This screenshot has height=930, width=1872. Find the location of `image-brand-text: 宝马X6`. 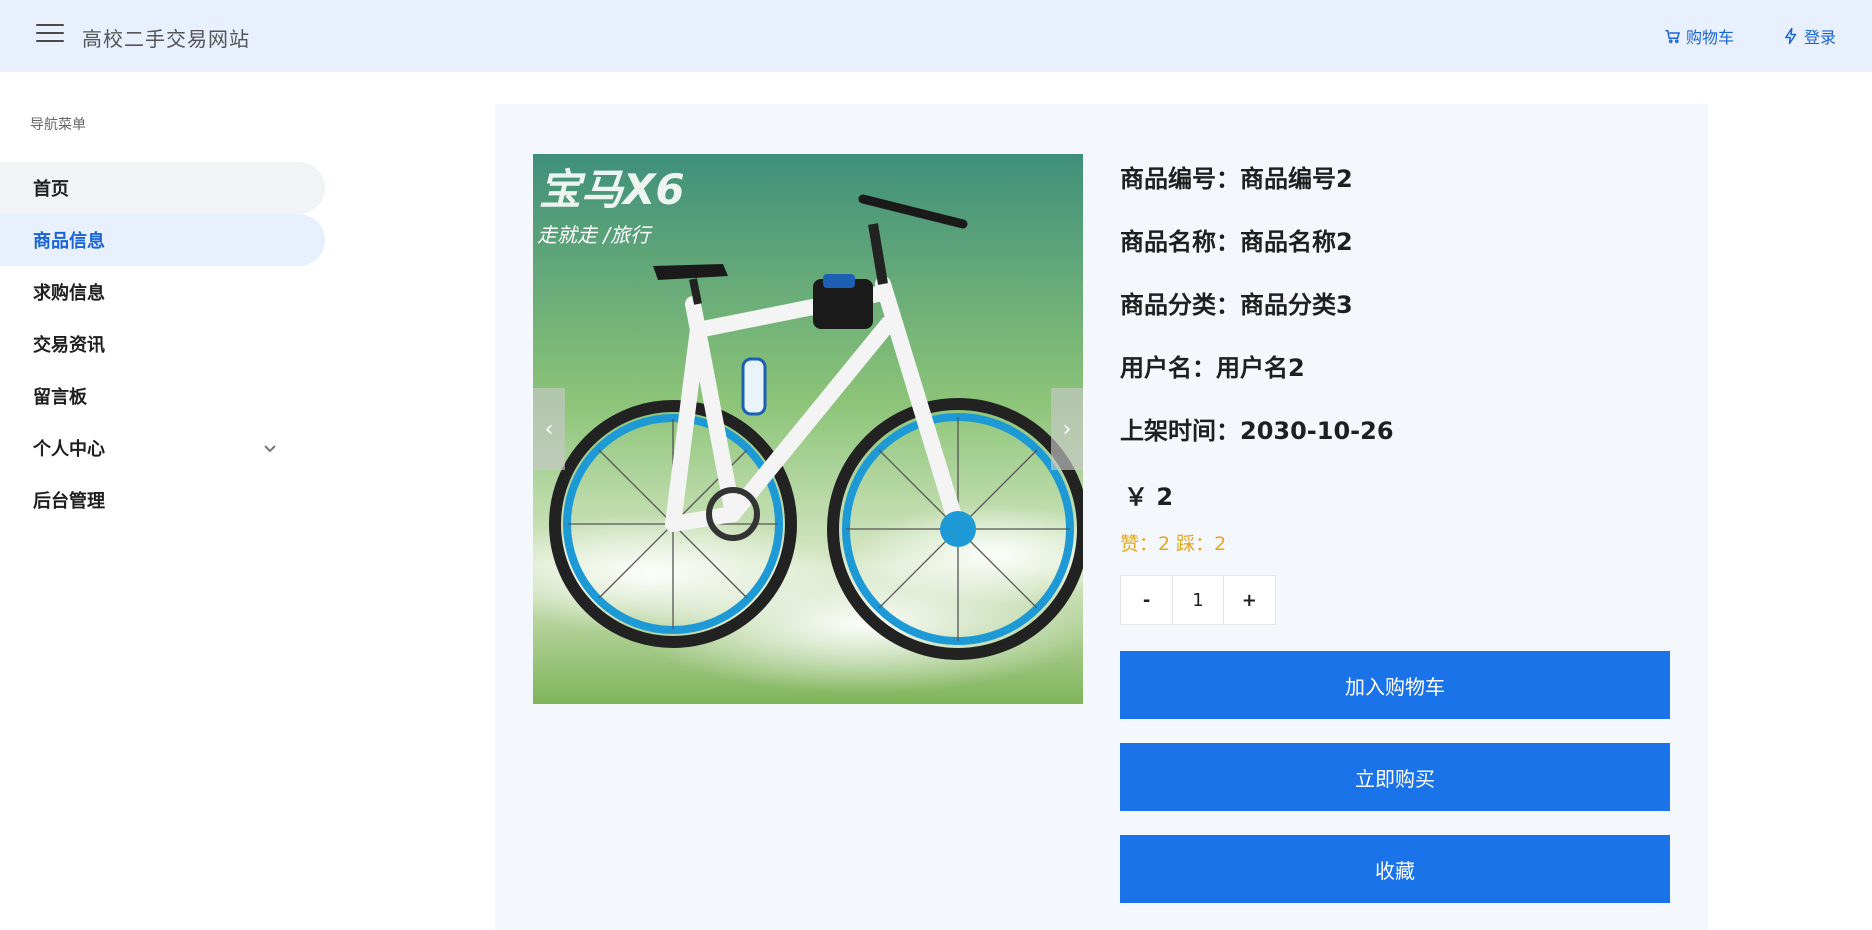

image-brand-text: 宝马X6 is located at coordinates (612, 189).